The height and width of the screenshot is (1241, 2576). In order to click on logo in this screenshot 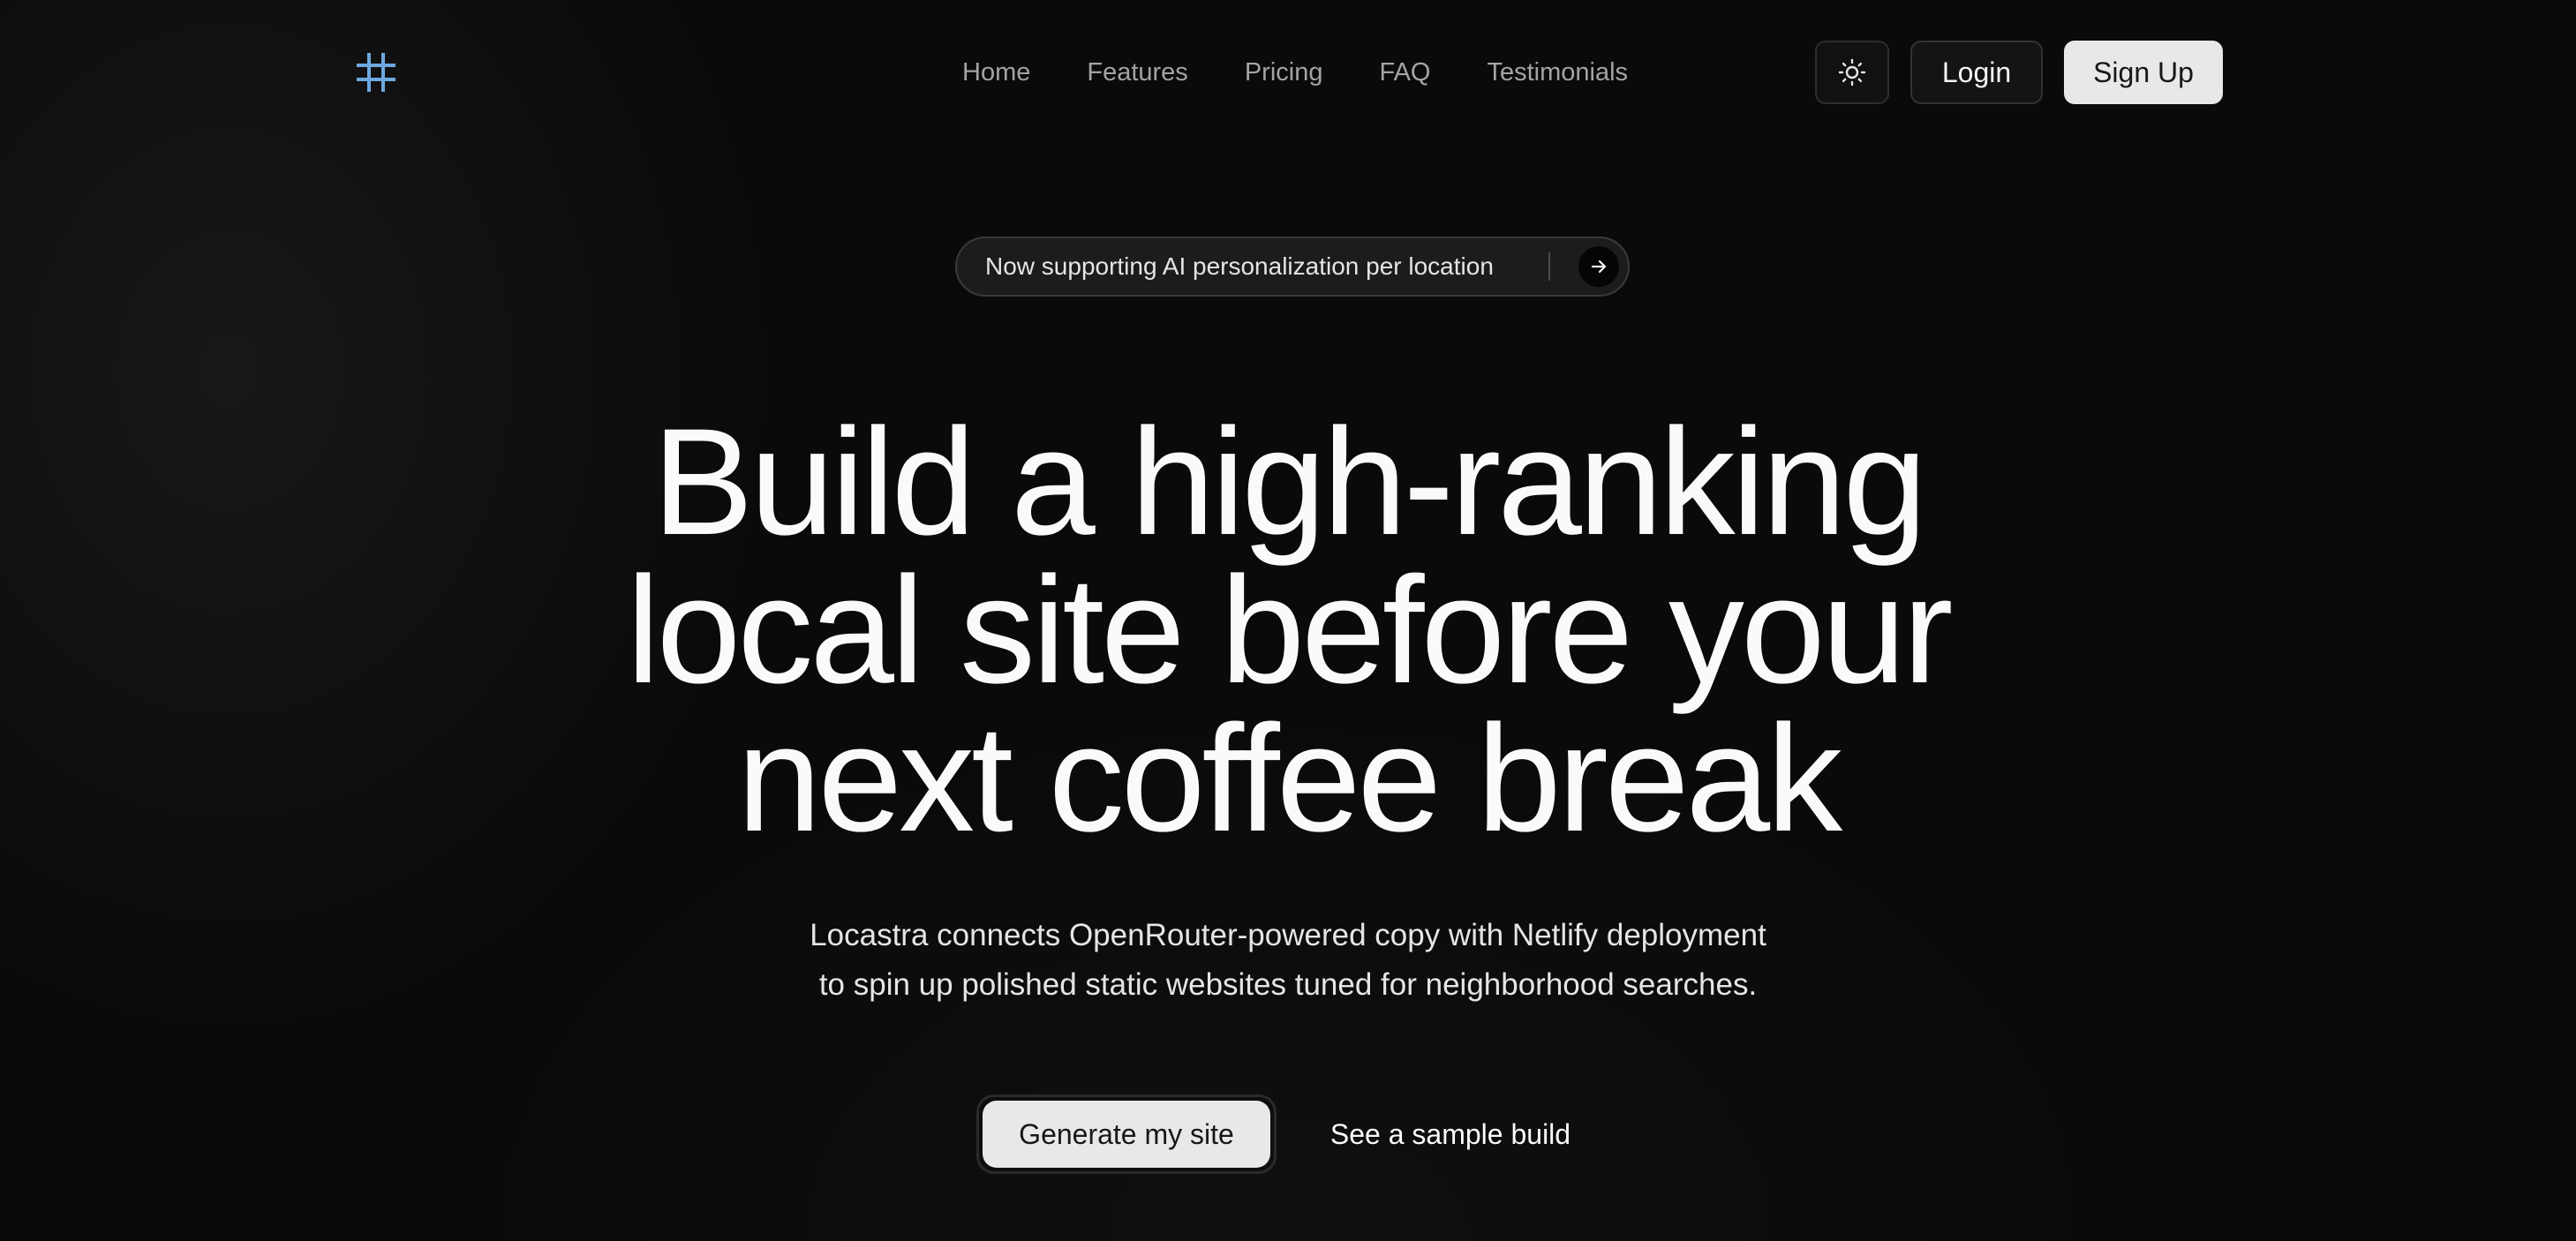, I will do `click(376, 72)`.